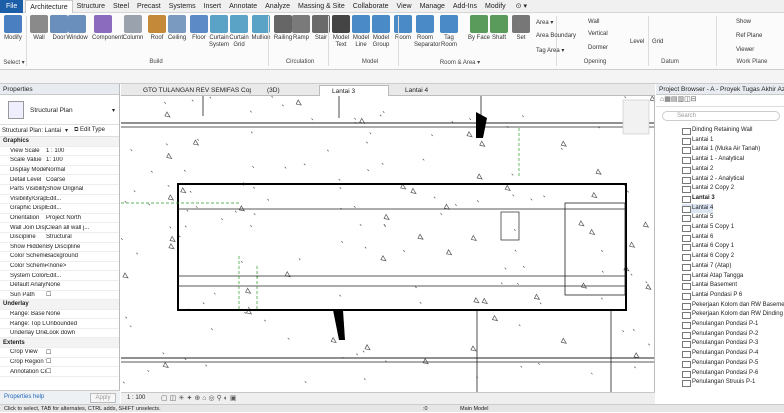 The height and width of the screenshot is (413, 784). Describe the element at coordinates (82, 237) in the screenshot. I see `property-value: Structural` at that location.